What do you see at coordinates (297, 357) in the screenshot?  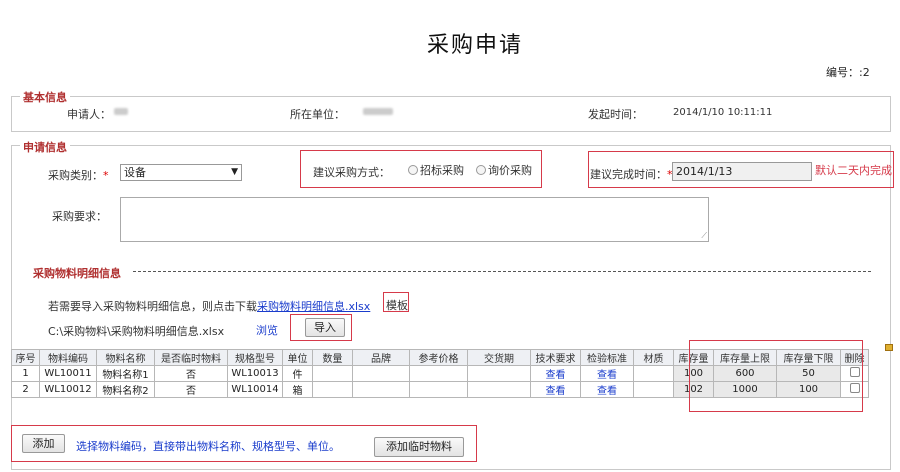 I see `header-col-unit: 单位` at bounding box center [297, 357].